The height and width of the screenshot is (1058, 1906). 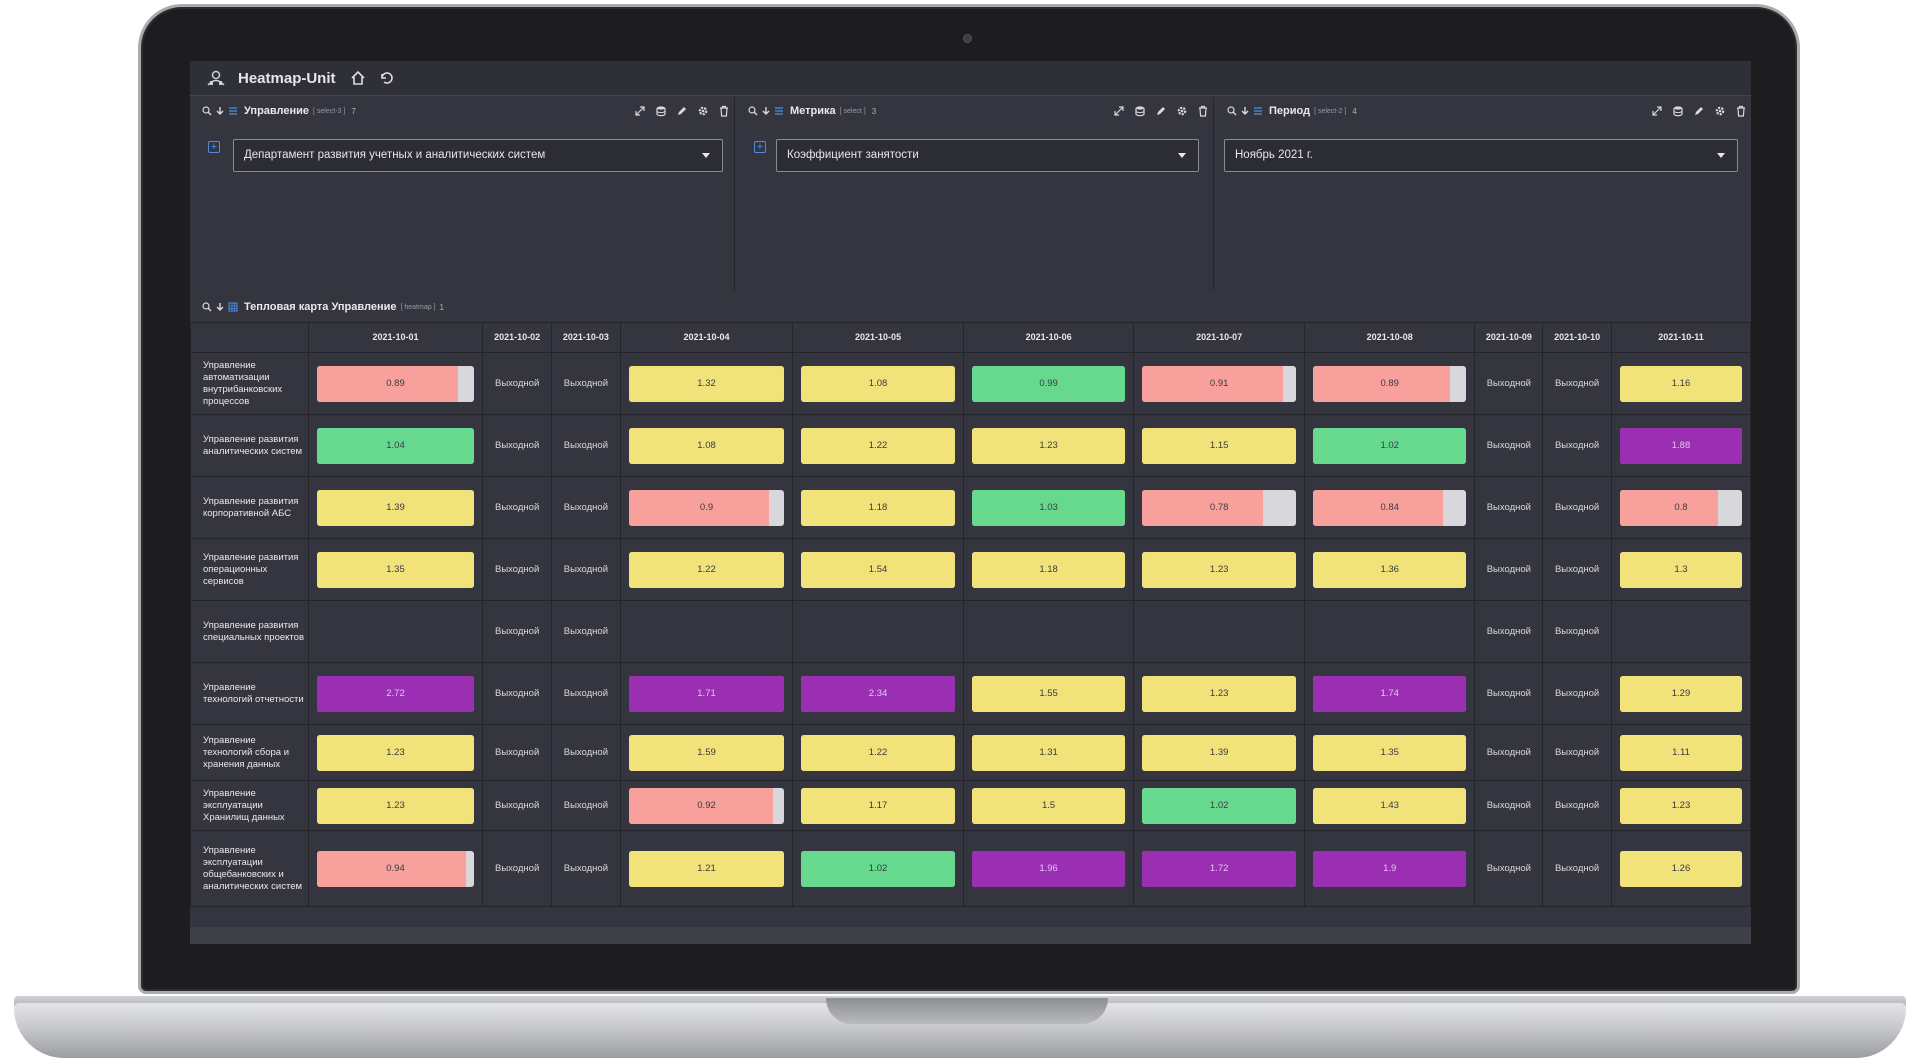 I want to click on date-column-header: 2021-10-05, so click(x=878, y=337).